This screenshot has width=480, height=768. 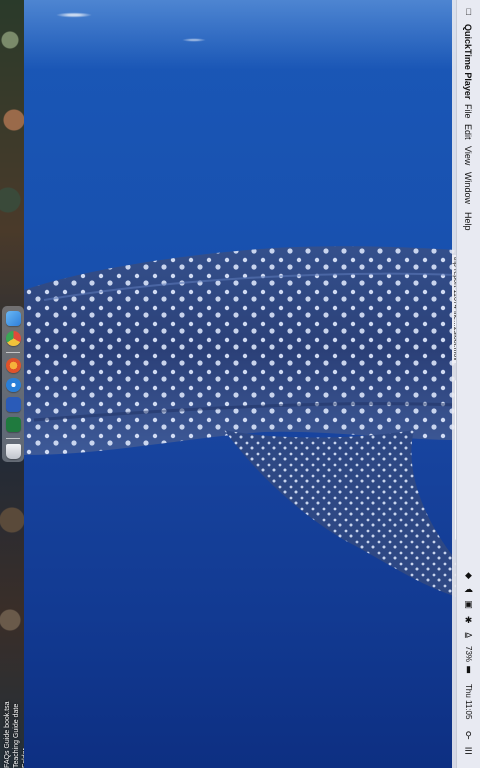 I want to click on battery-icon: ▮, so click(x=468, y=669).